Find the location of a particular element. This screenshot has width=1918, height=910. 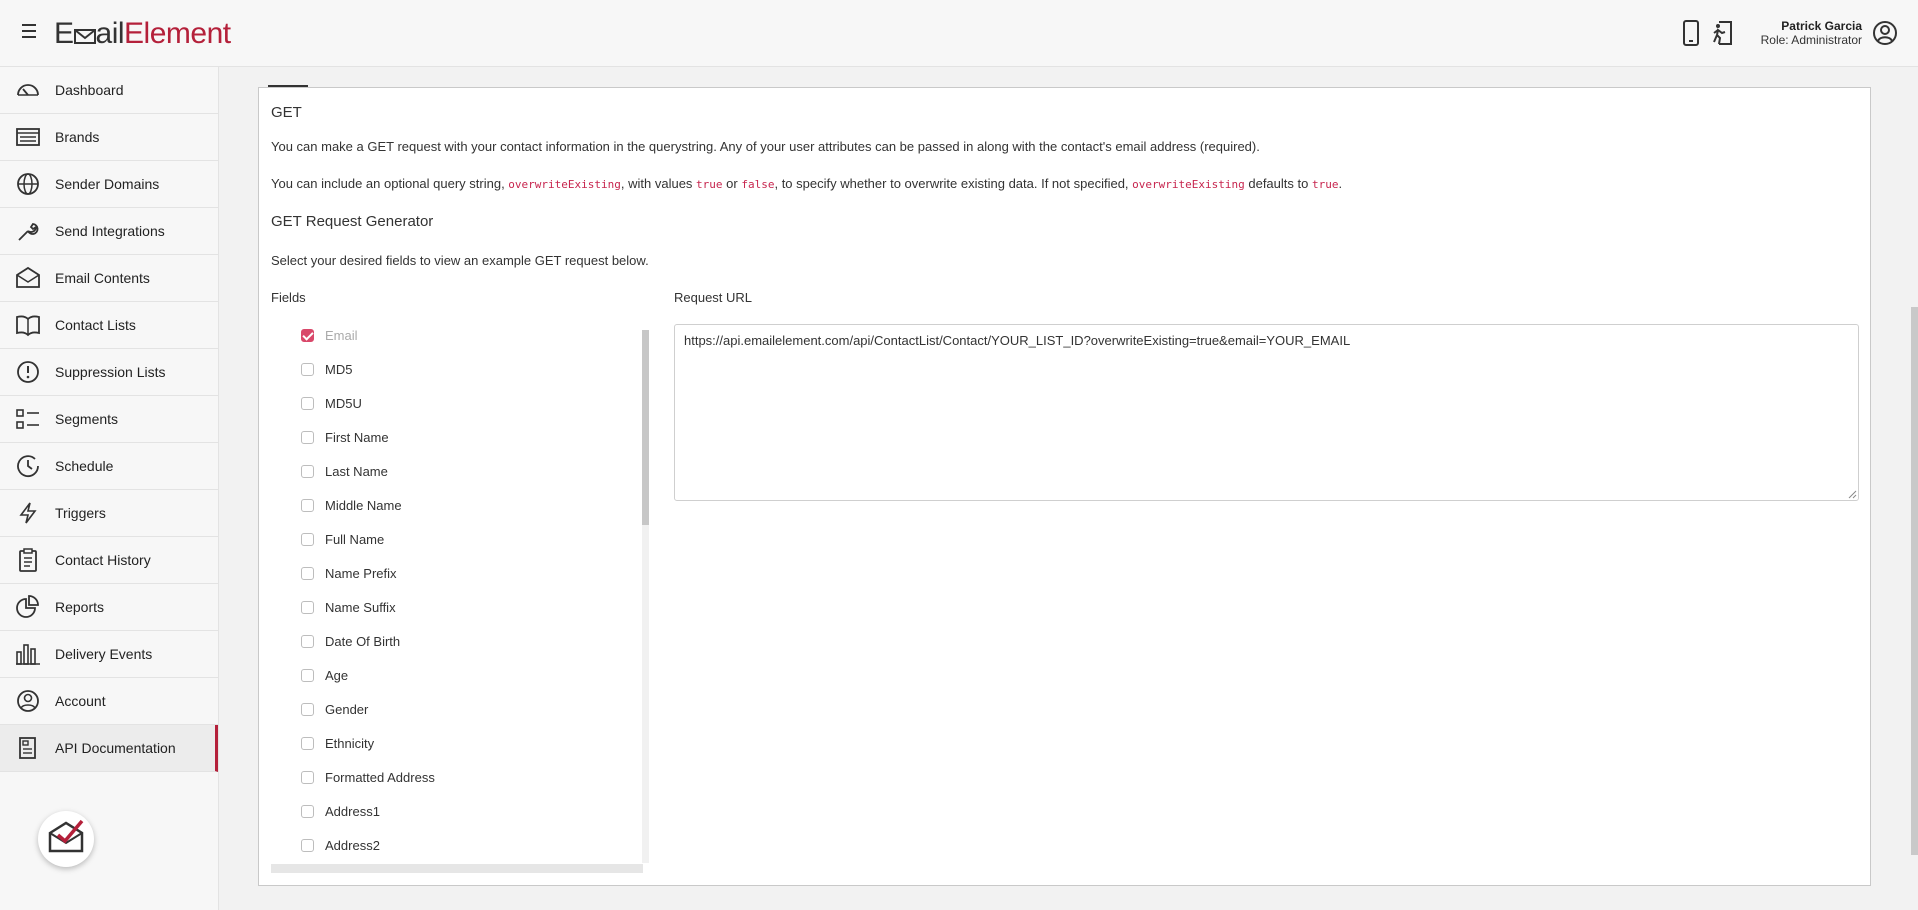

sidebar-item-contact-history: Contact History is located at coordinates (109, 560).